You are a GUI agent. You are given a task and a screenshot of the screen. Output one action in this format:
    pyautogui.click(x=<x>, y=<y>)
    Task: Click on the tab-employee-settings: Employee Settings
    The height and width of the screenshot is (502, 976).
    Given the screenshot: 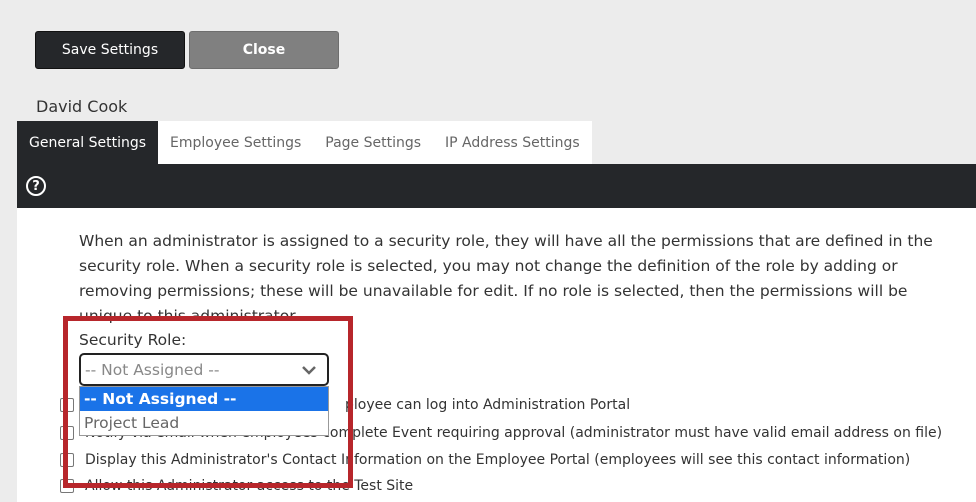 What is the action you would take?
    pyautogui.click(x=235, y=142)
    